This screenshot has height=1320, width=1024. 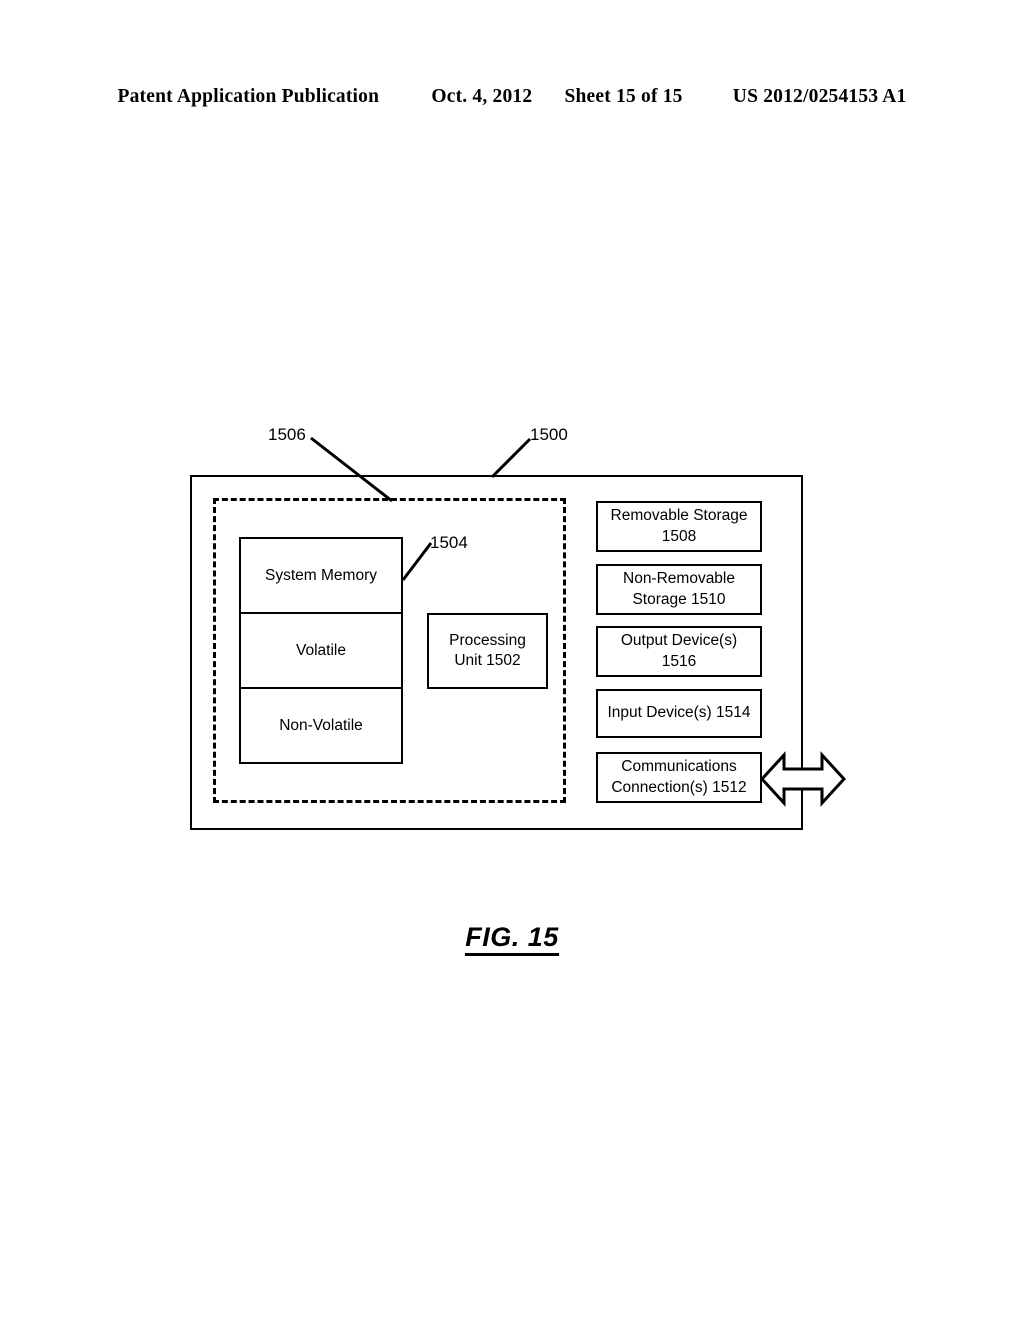 I want to click on non-removable-storage-box: Non-Removable Storage 1510, so click(x=679, y=589).